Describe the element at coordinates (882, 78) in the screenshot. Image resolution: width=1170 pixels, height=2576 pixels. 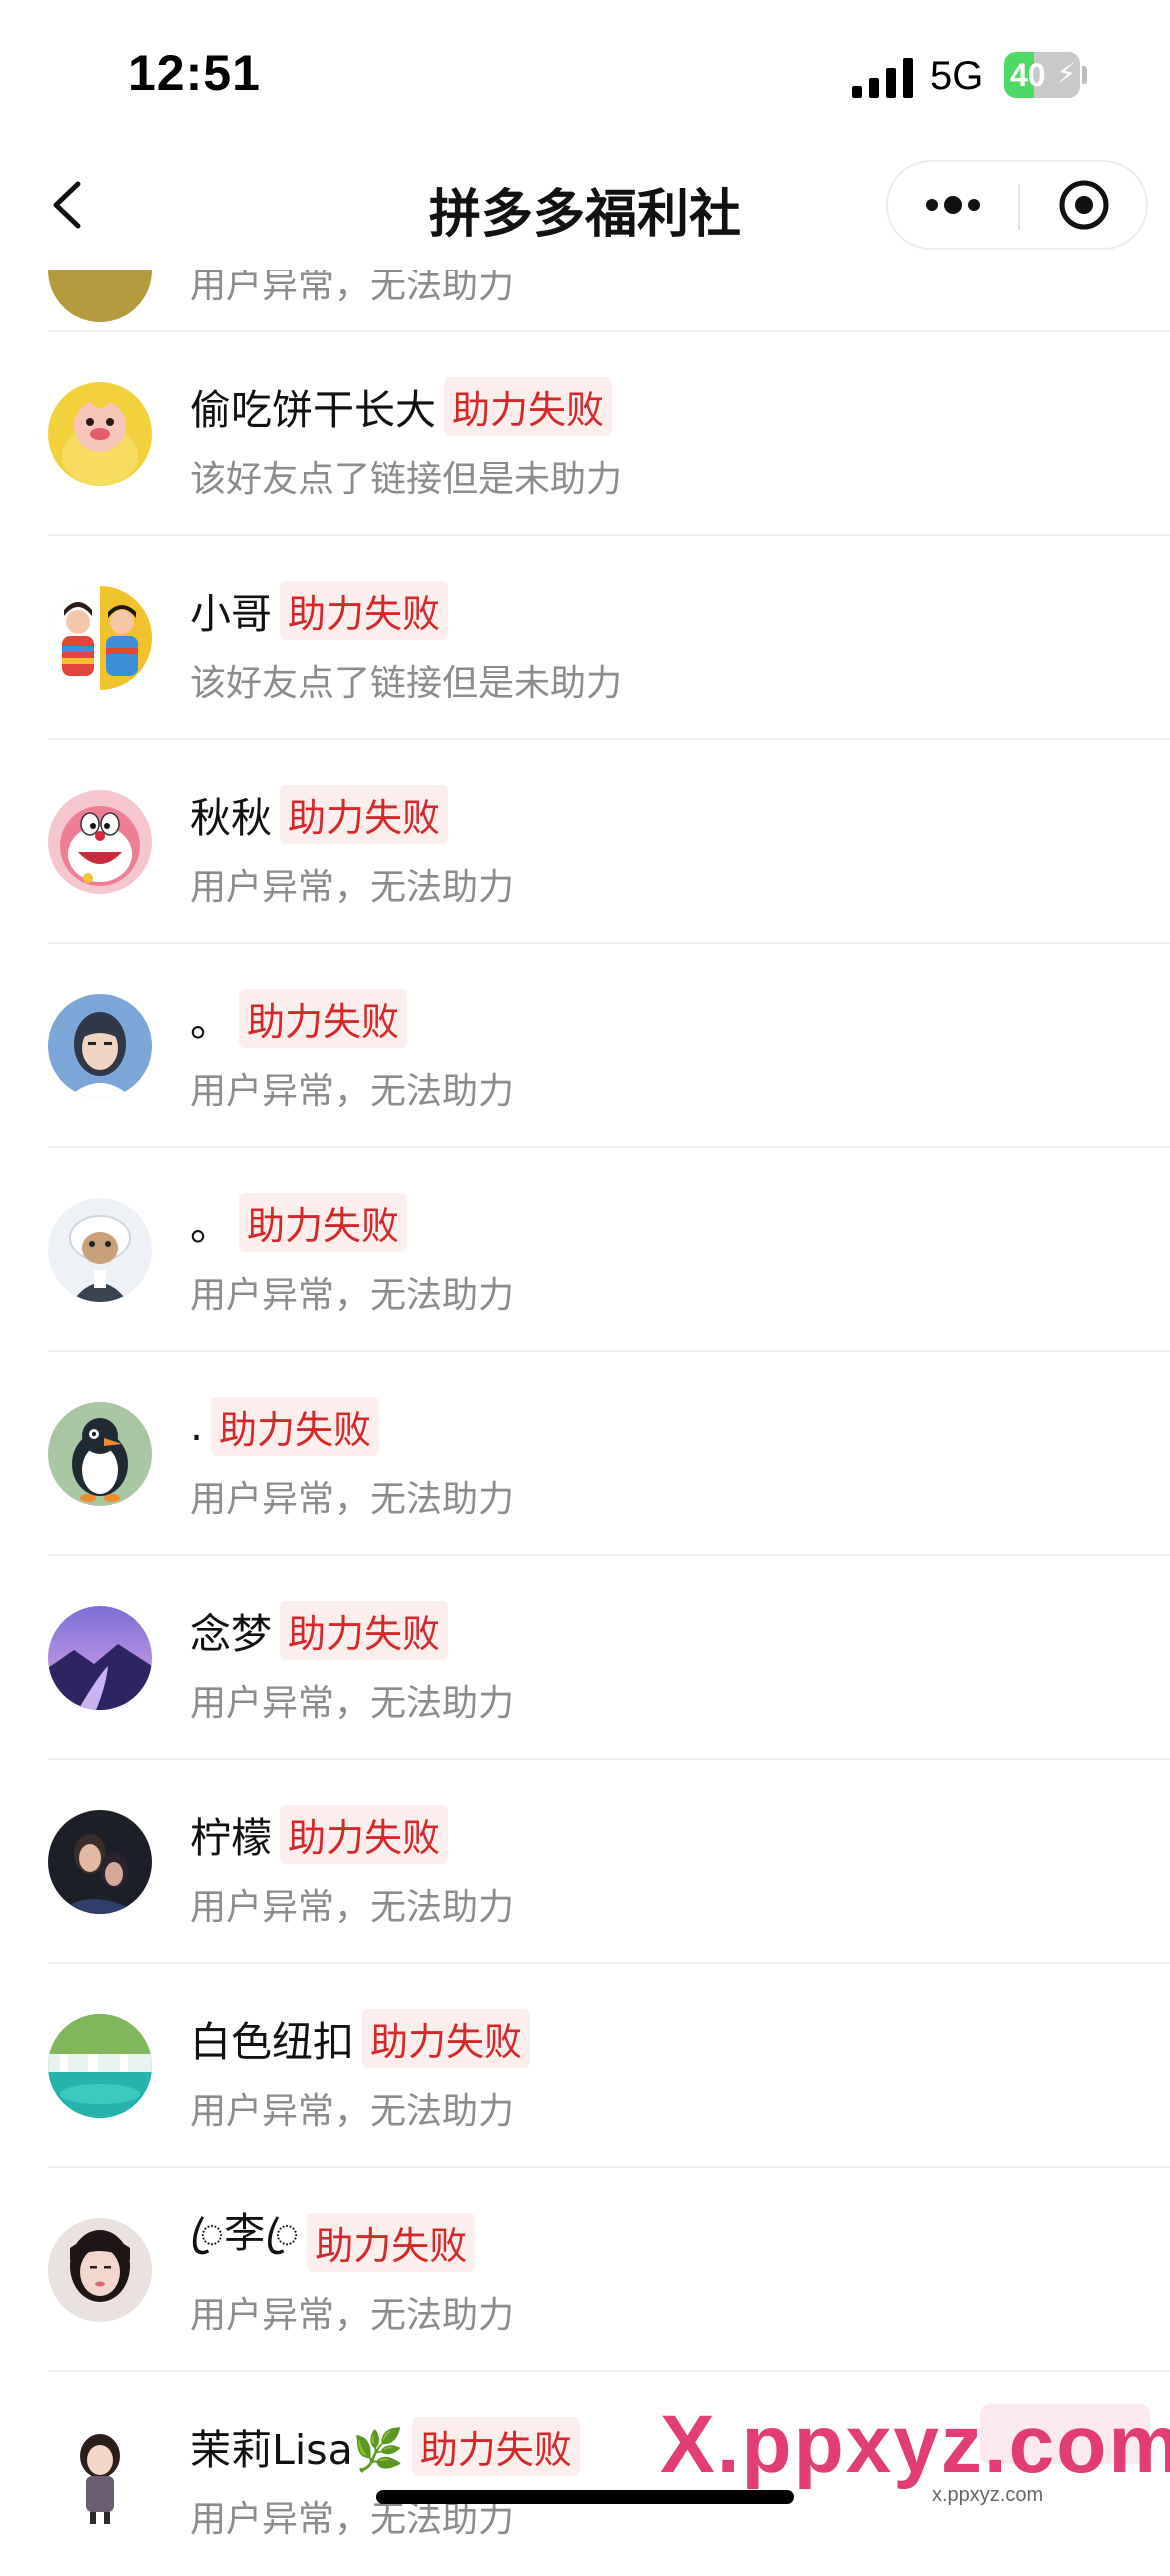
I see `signal-icon` at that location.